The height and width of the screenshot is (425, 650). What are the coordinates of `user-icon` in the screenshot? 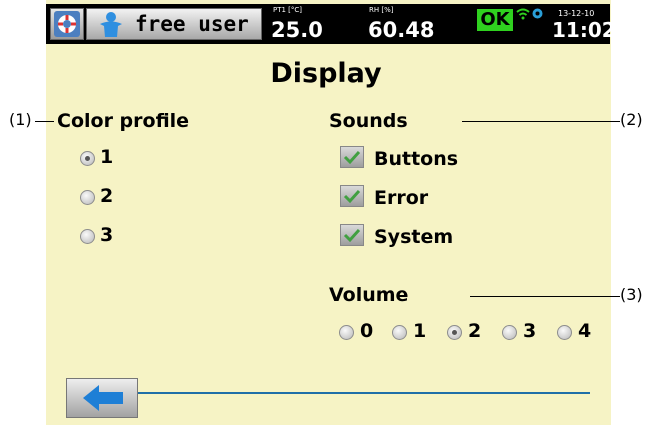 It's located at (111, 24).